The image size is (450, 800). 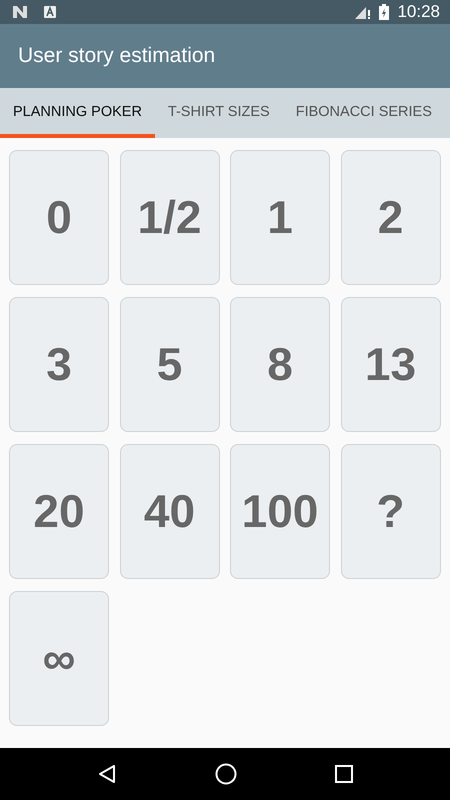 I want to click on estimate-card: ?, so click(x=390, y=511).